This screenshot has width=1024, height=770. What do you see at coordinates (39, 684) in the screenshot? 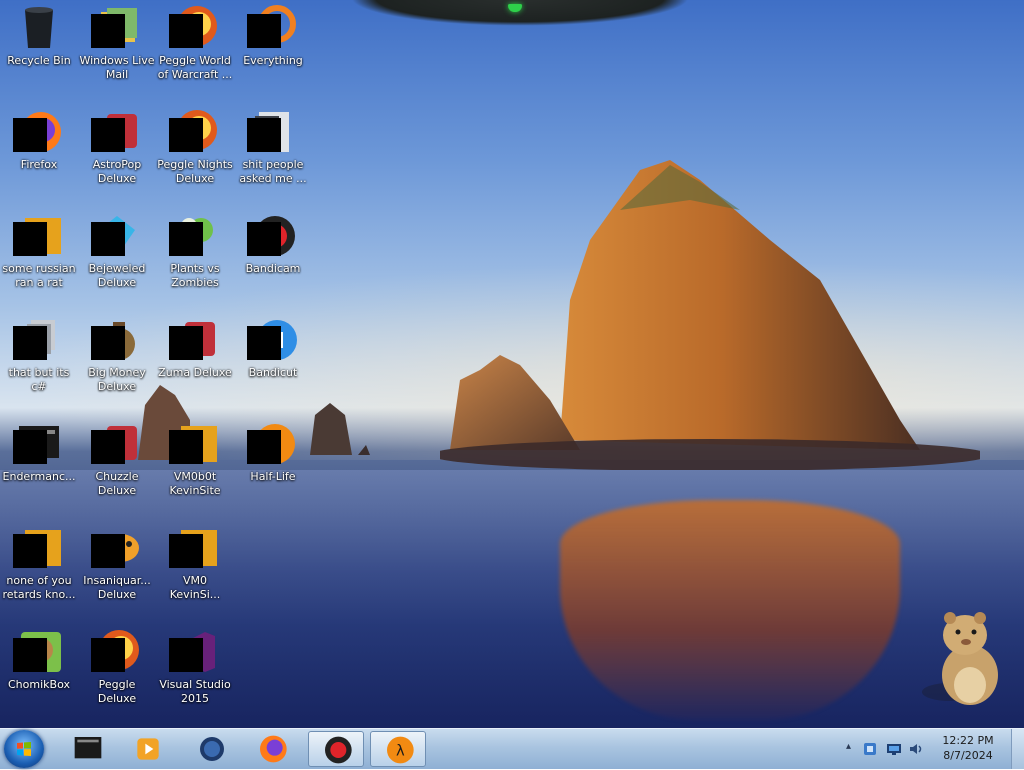
I see `desktop-icon-label: ChomikBox` at bounding box center [39, 684].